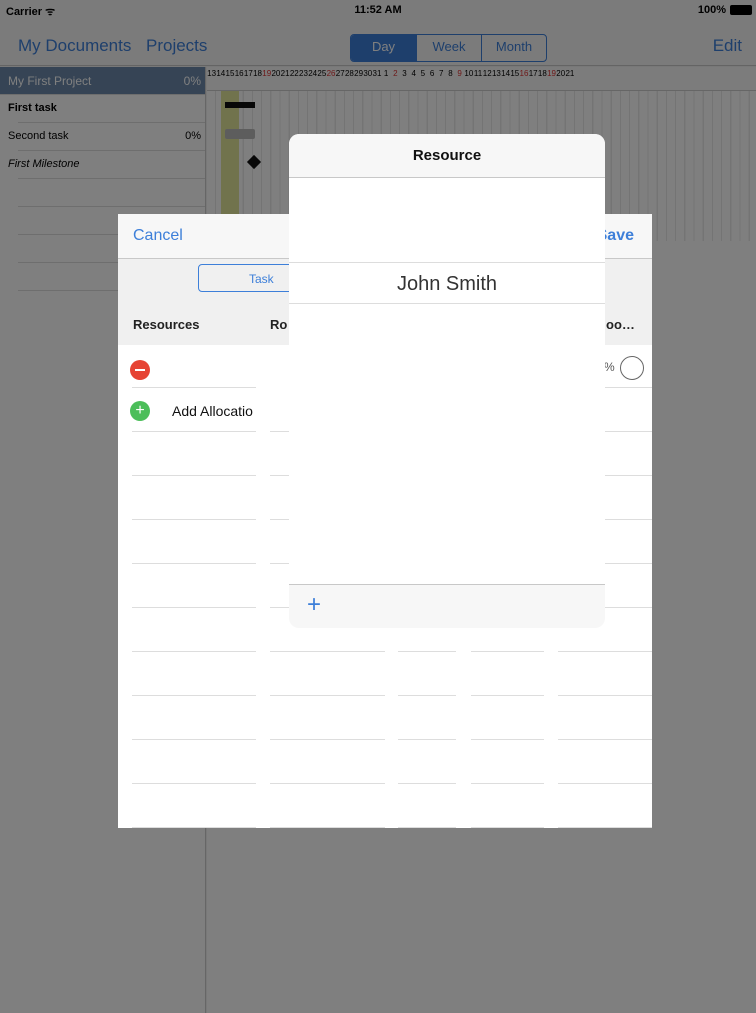 This screenshot has width=756, height=1013. I want to click on remove-allocation-button, so click(140, 370).